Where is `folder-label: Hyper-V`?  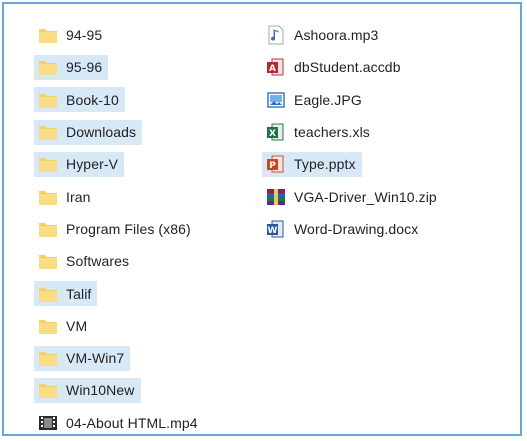
folder-label: Hyper-V is located at coordinates (92, 164).